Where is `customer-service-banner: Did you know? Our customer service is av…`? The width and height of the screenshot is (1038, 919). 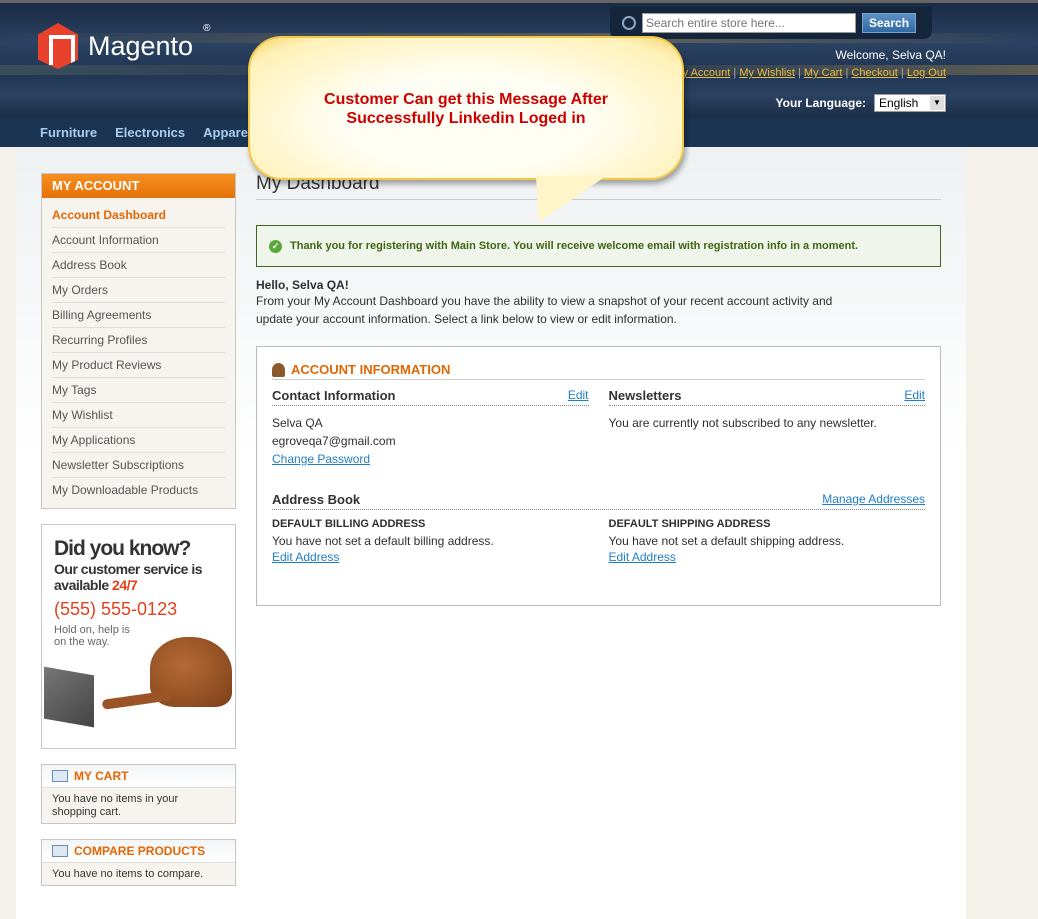
customer-service-banner: Did you know? Our customer service is av… is located at coordinates (138, 636).